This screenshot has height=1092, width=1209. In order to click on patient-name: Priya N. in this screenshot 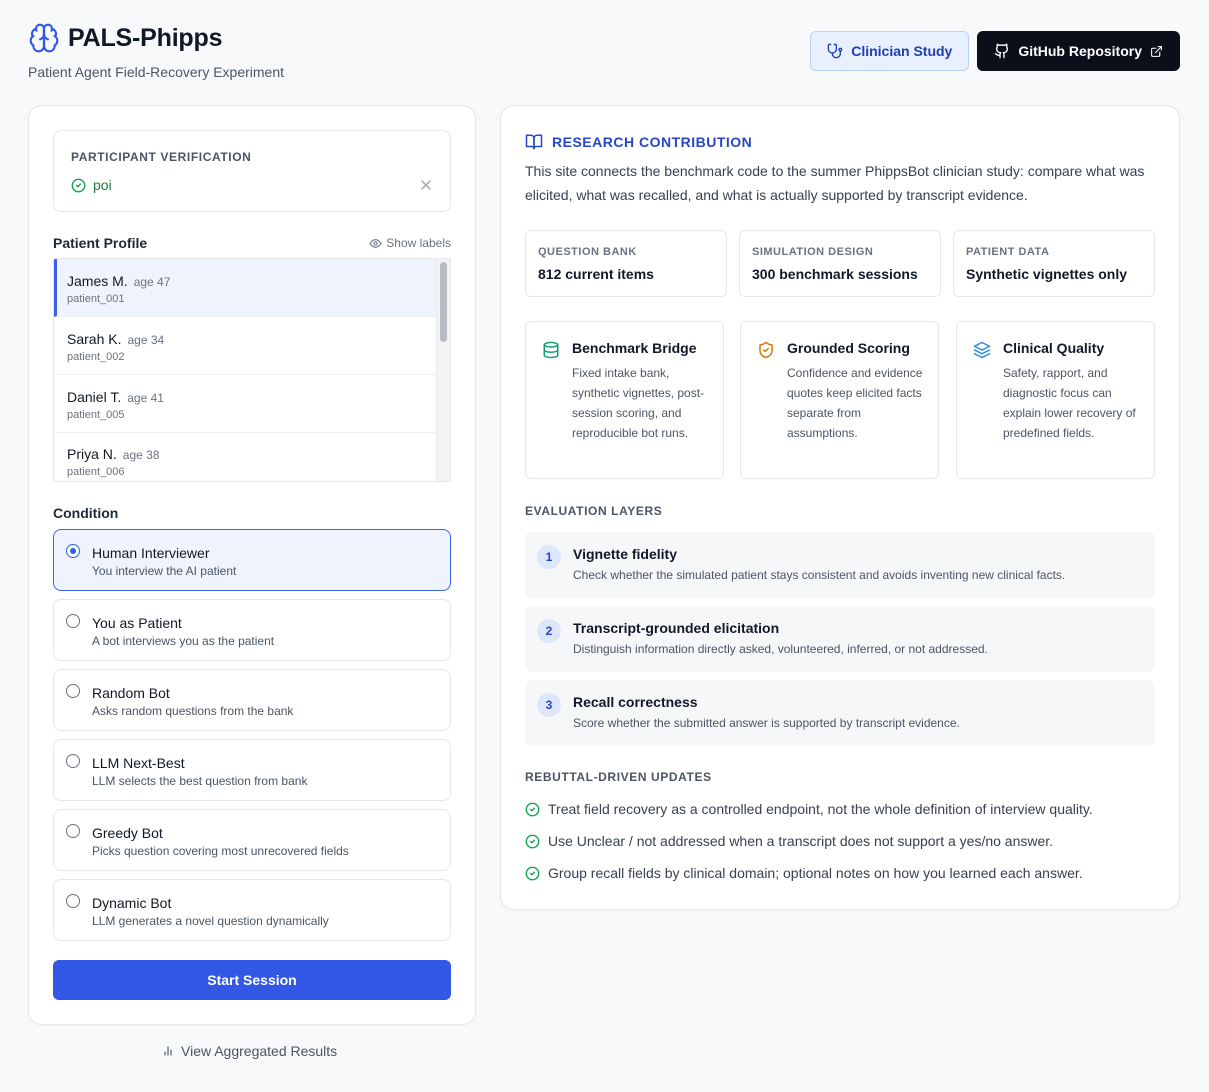, I will do `click(92, 454)`.